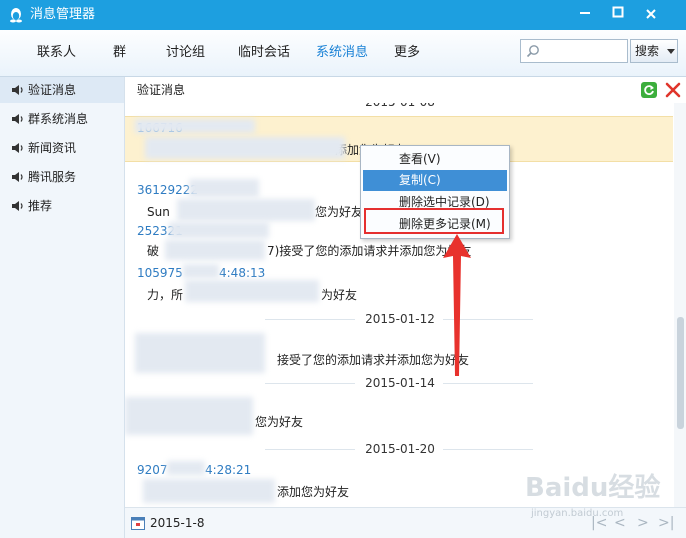 The height and width of the screenshot is (538, 686). What do you see at coordinates (52, 148) in the screenshot?
I see `sidebar-item-label: 新闻资讯` at bounding box center [52, 148].